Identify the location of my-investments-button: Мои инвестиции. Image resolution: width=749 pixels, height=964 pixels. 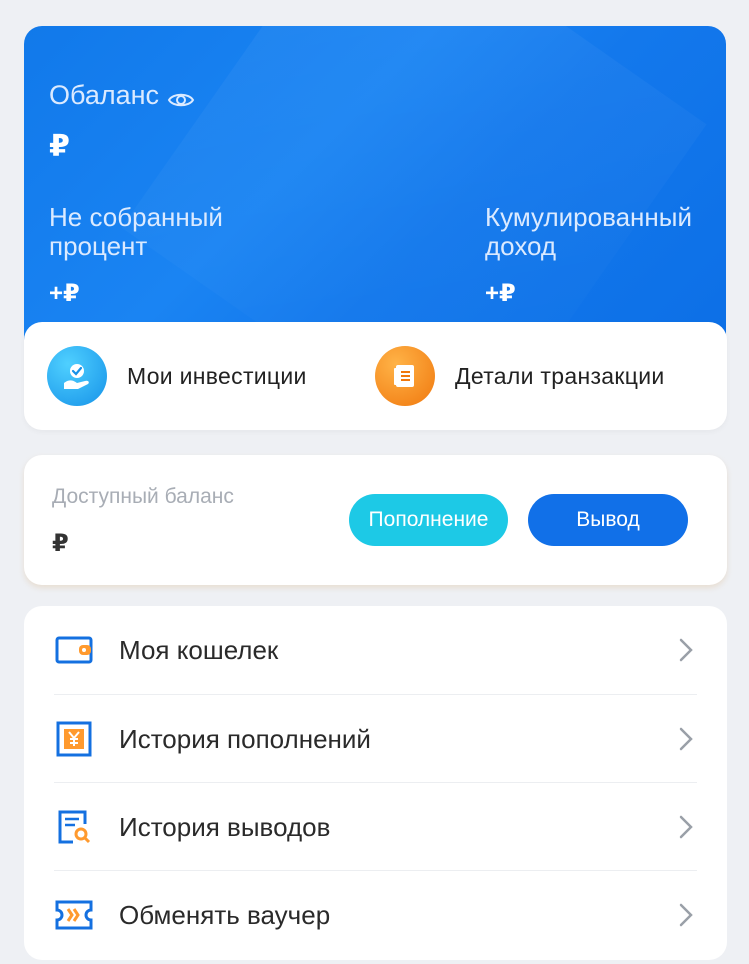
(177, 376).